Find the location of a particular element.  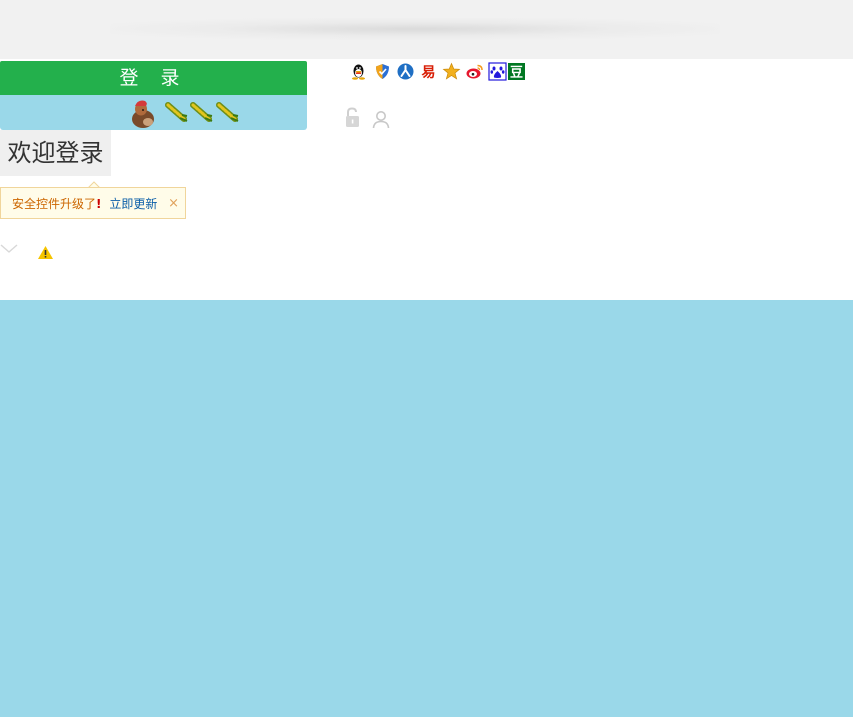

renren-icon is located at coordinates (405, 71).